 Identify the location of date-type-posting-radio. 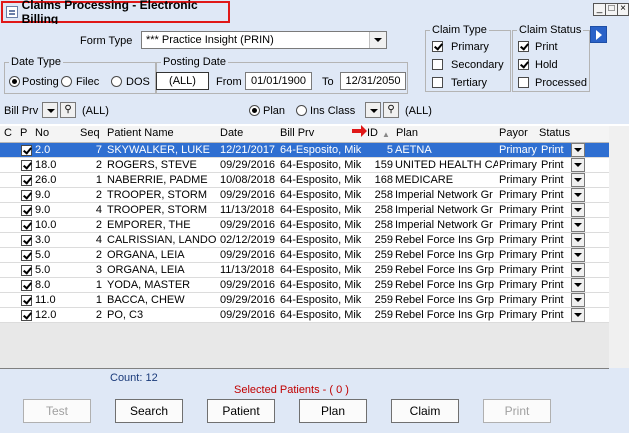
(14, 81).